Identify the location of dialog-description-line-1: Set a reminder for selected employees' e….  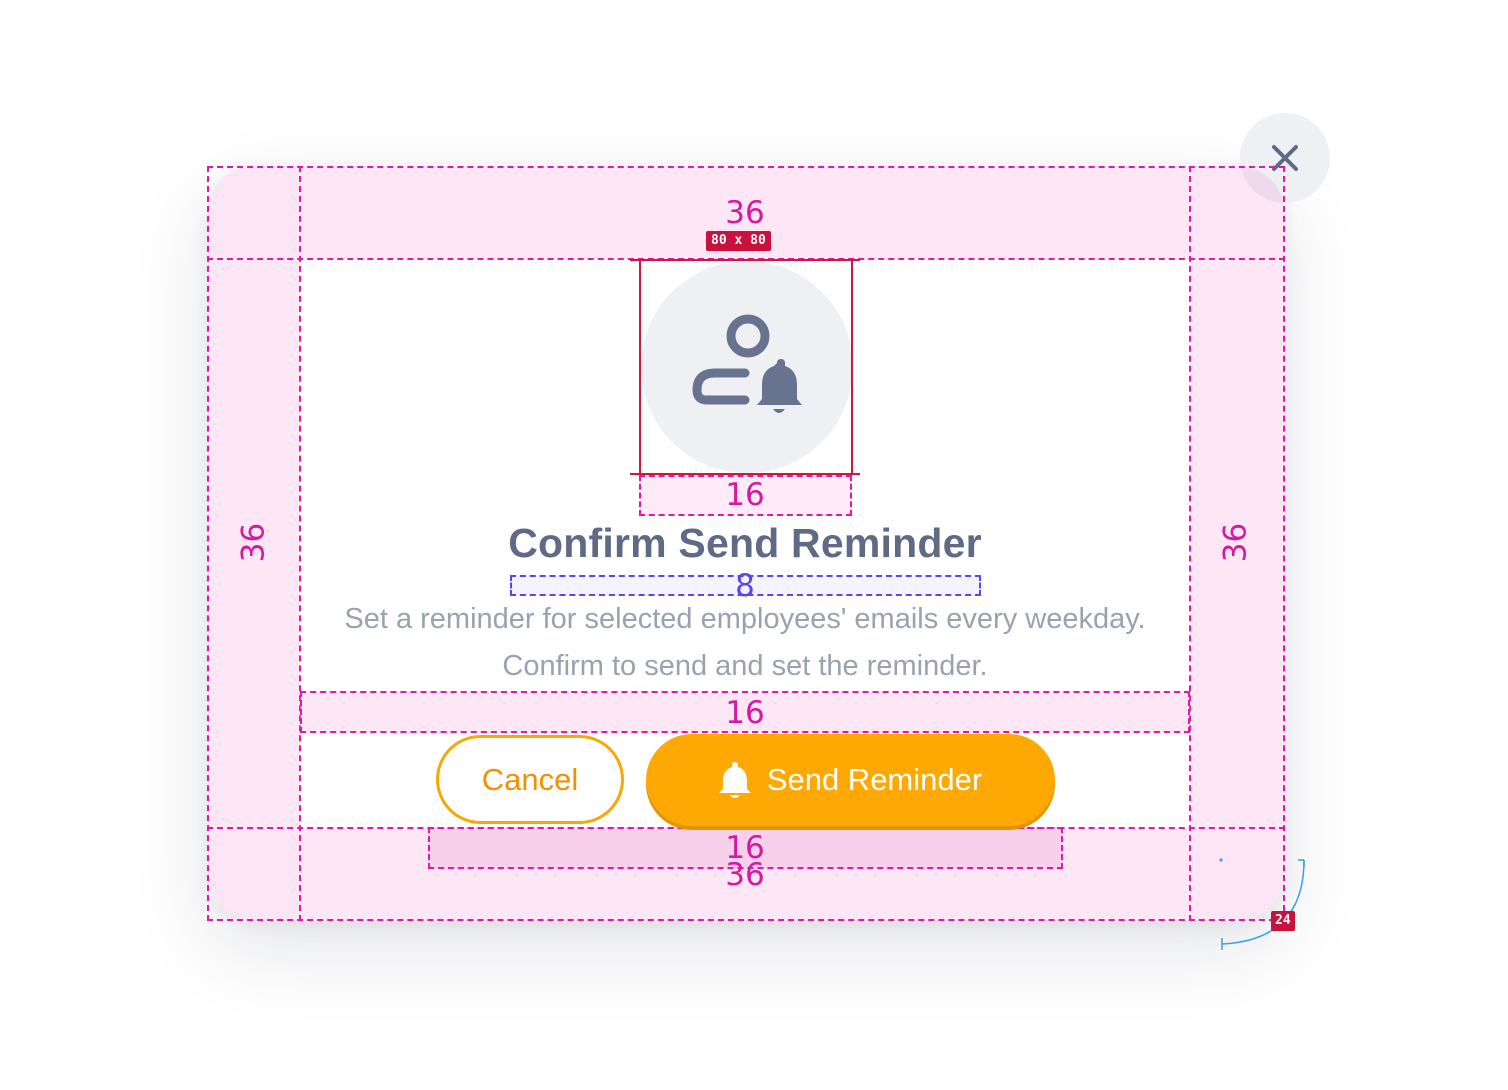
(745, 619).